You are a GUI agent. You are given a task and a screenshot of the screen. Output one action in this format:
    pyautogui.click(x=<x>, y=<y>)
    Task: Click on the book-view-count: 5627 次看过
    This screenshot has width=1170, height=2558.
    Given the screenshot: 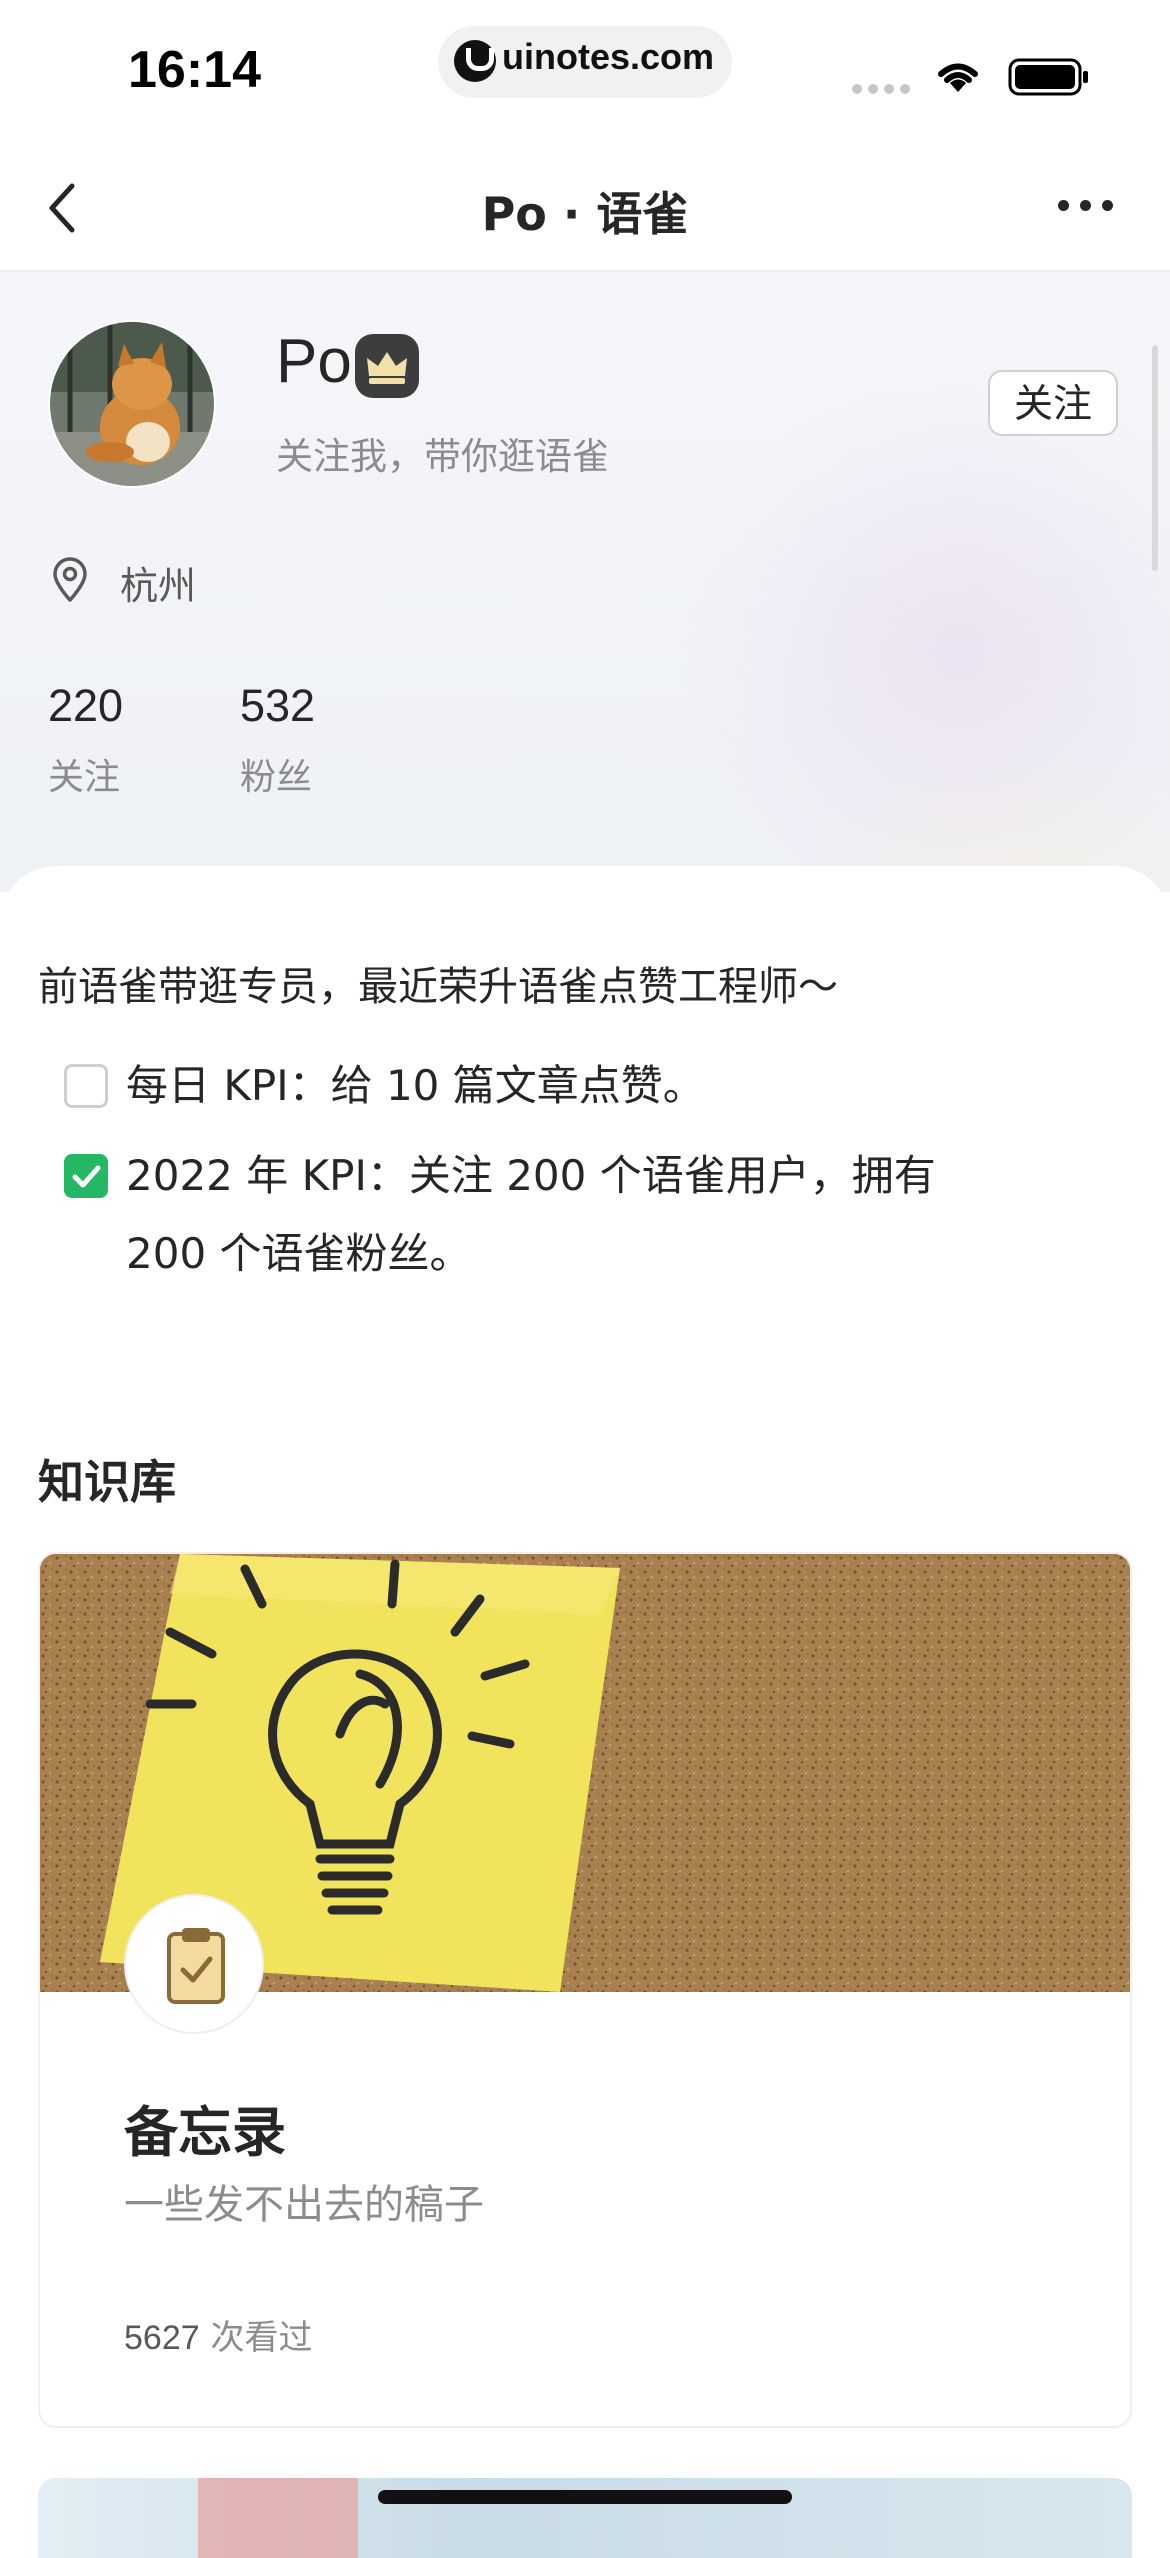 What is the action you would take?
    pyautogui.click(x=218, y=2334)
    